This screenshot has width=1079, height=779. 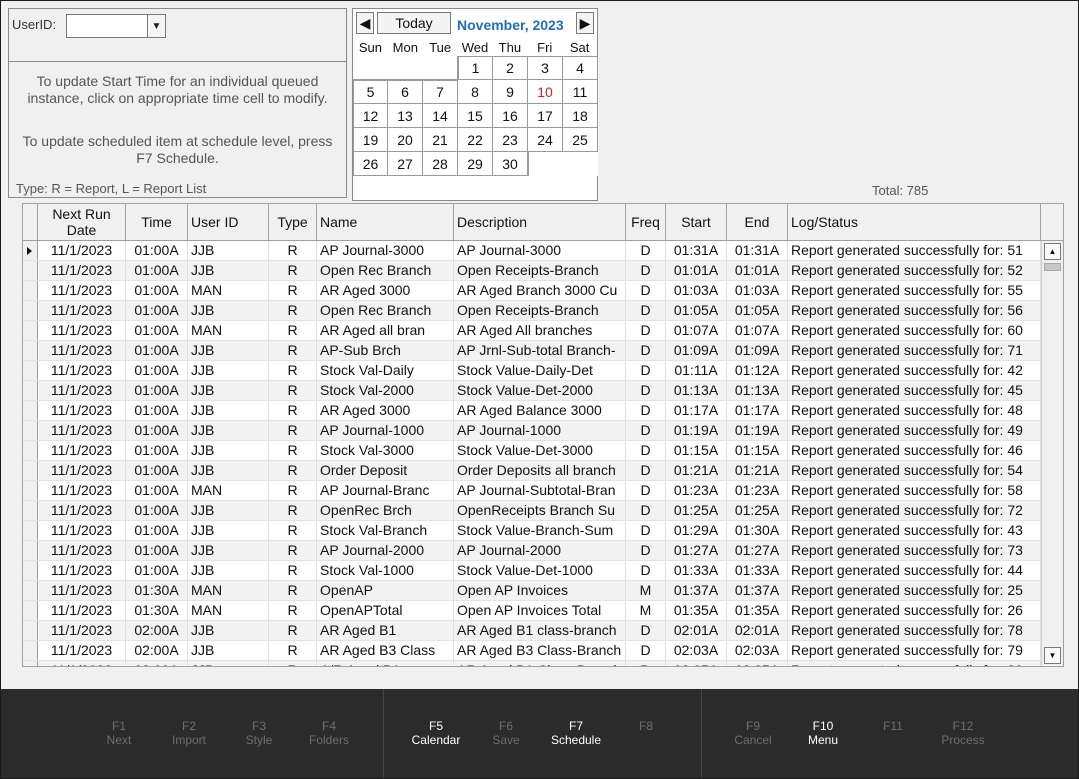 What do you see at coordinates (385, 222) in the screenshot?
I see `column-header-name: Name` at bounding box center [385, 222].